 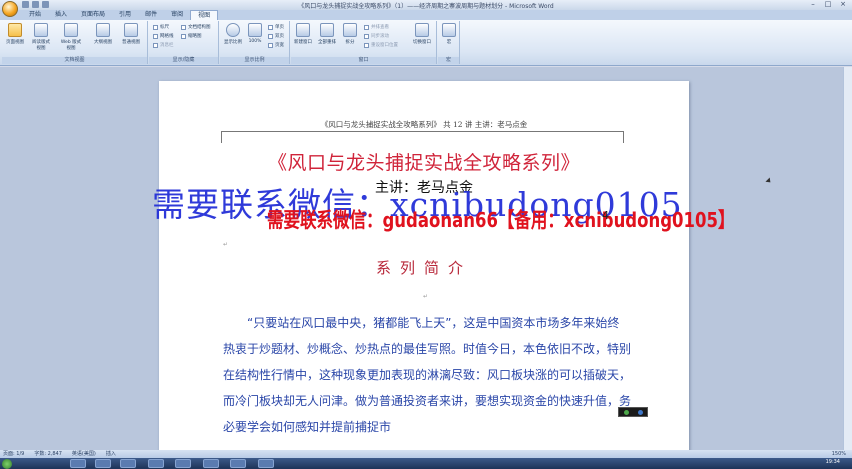 What do you see at coordinates (163, 36) in the screenshot?
I see `gridlines-checkbox: 网格线` at bounding box center [163, 36].